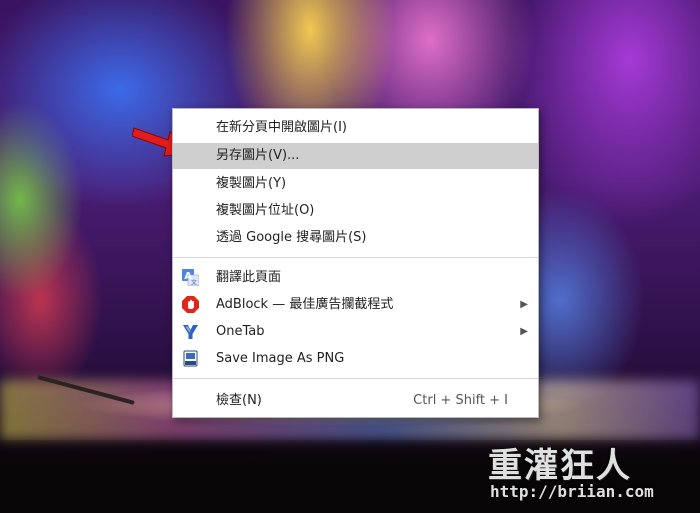 The image size is (700, 513). What do you see at coordinates (281, 127) in the screenshot?
I see `menu-item-label: 在新分頁中開啟圖片(I)` at bounding box center [281, 127].